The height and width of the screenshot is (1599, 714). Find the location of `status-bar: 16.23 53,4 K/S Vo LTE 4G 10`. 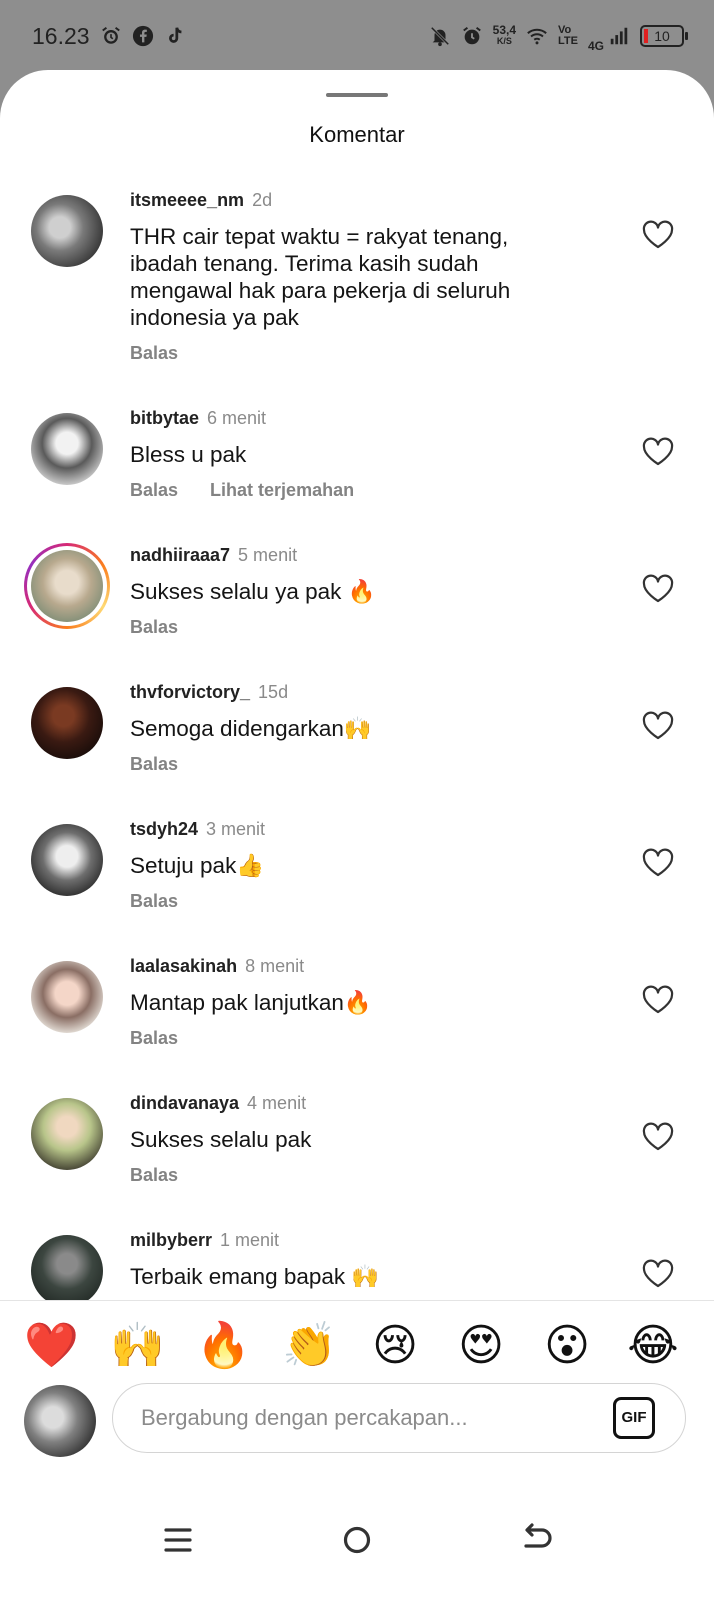

status-bar: 16.23 53,4 K/S Vo LTE 4G 10 is located at coordinates (357, 36).